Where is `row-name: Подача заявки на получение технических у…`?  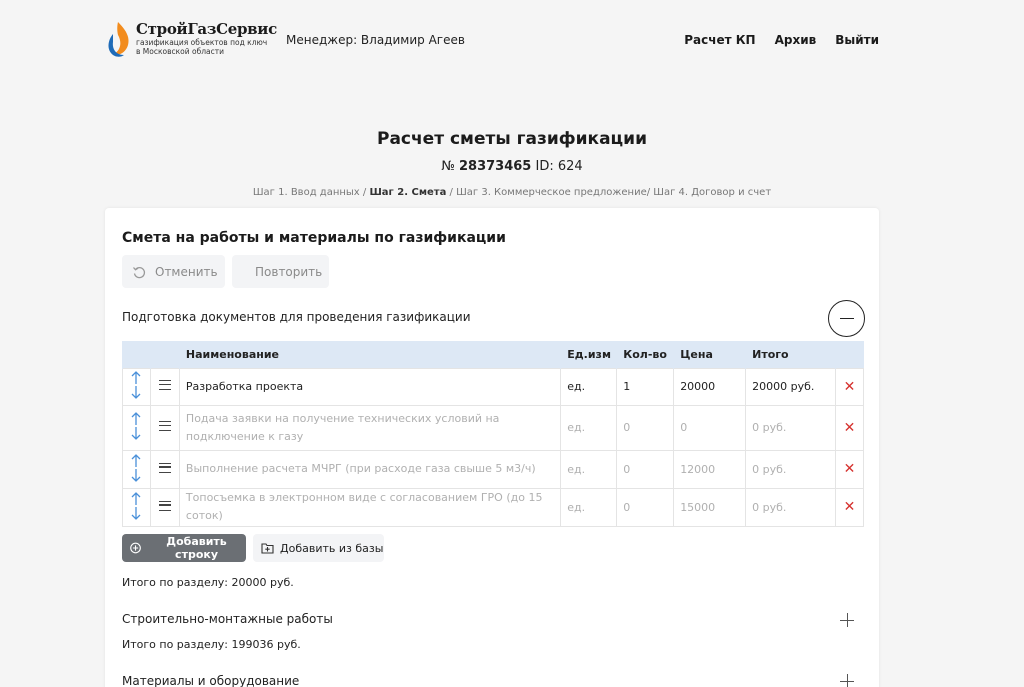 row-name: Подача заявки на получение технических у… is located at coordinates (370, 427).